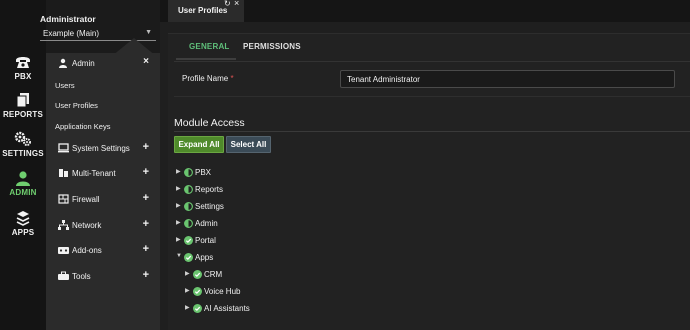 This screenshot has width=690, height=330. I want to click on tab-permissions: PERMISSIONS, so click(272, 46).